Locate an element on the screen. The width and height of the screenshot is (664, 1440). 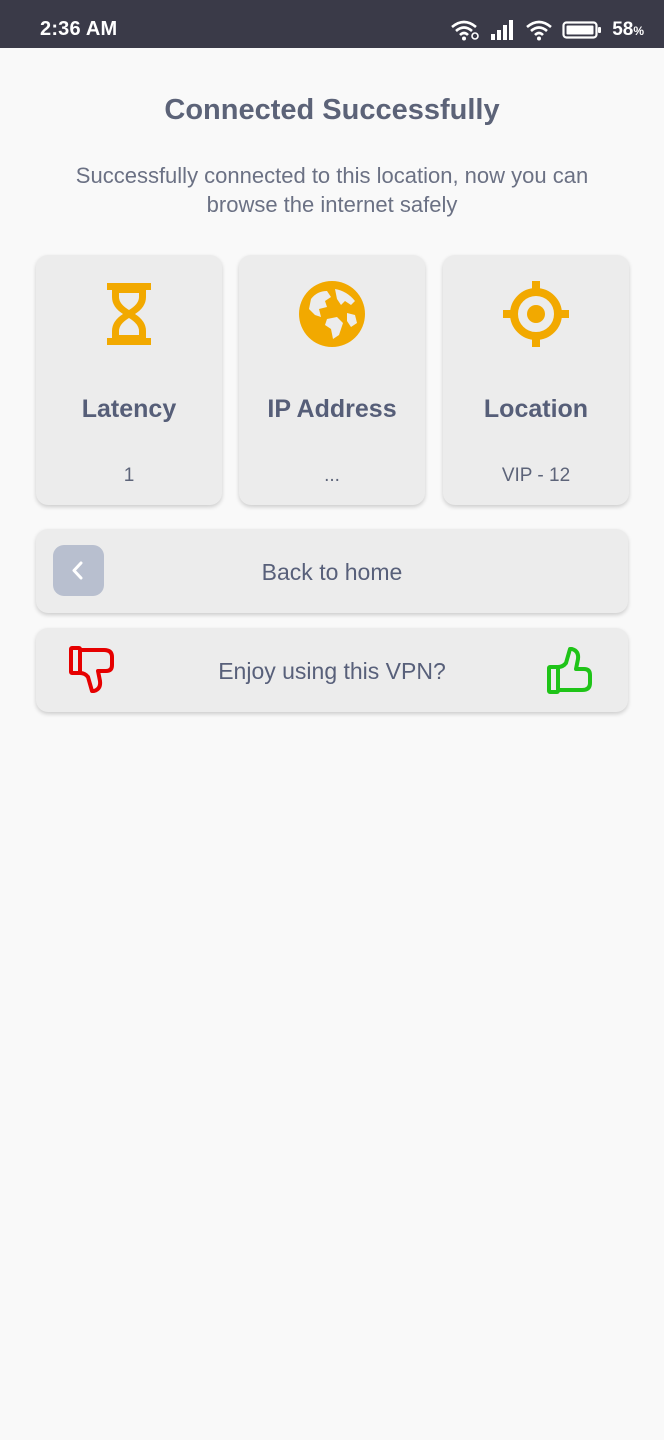
location-card: Location VIP - 12 is located at coordinates (536, 380).